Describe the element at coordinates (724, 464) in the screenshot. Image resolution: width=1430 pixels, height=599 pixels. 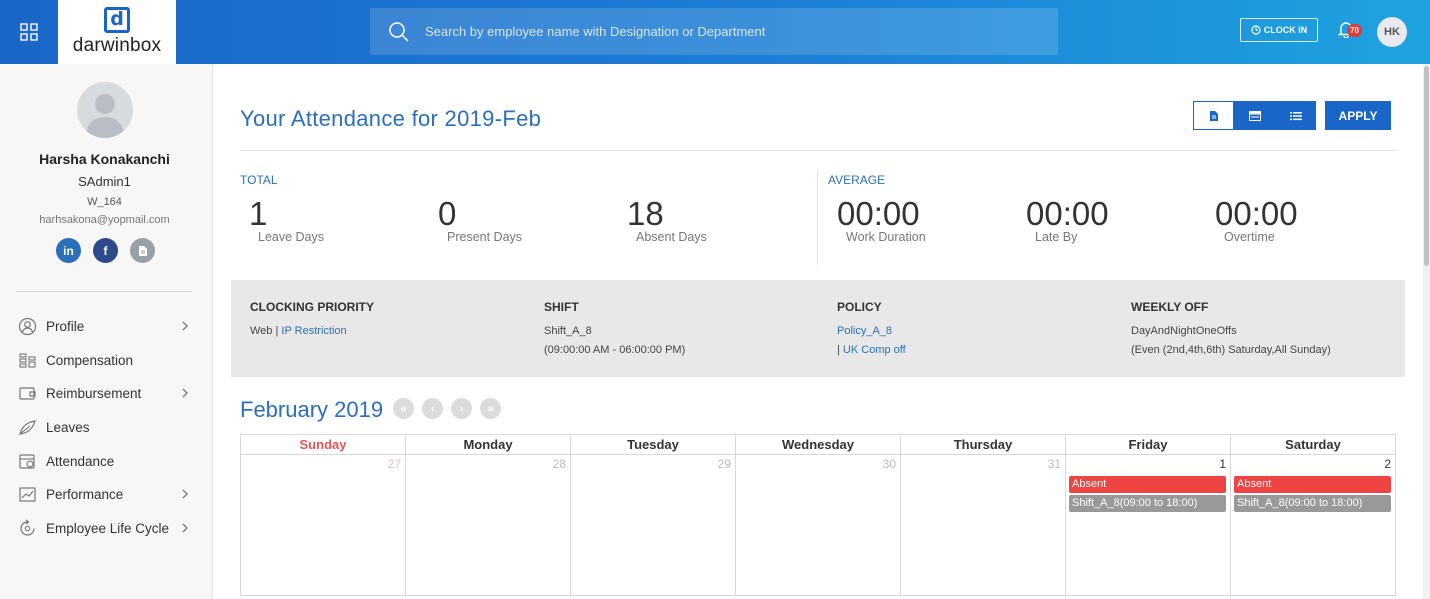
I see `day-number: 29` at that location.